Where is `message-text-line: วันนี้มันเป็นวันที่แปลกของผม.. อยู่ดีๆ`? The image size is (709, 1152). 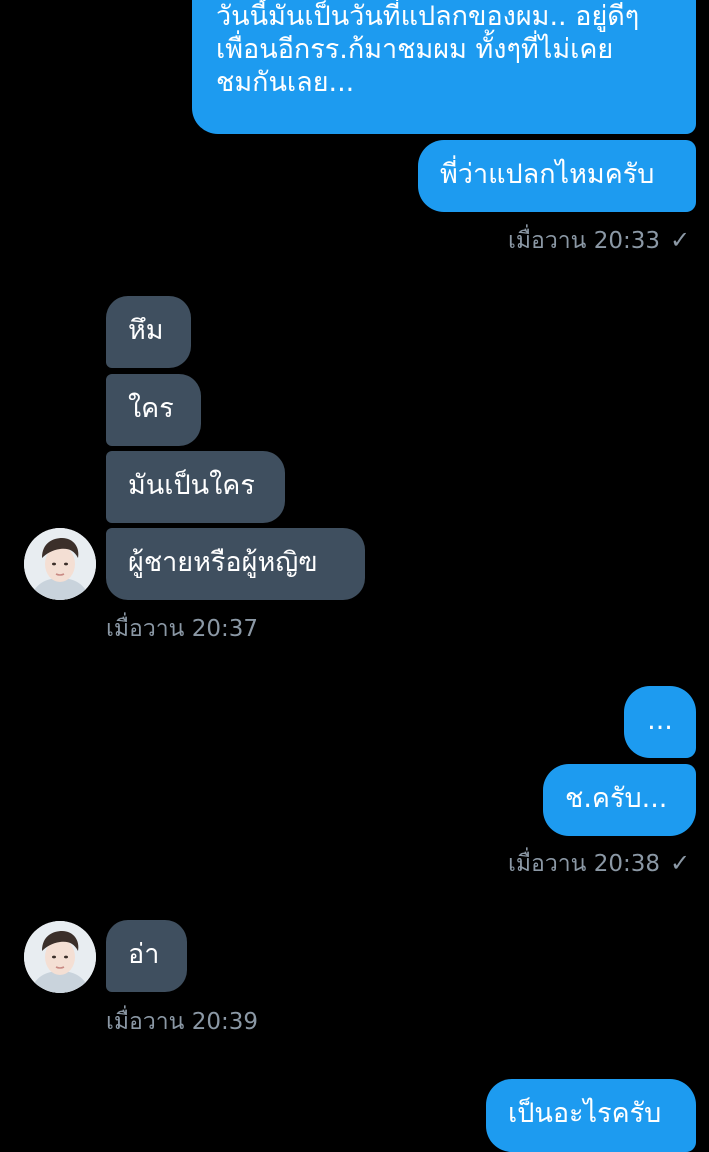
message-text-line: วันนี้มันเป็นวันที่แปลกของผม.. อยู่ดีๆ is located at coordinates (428, 16).